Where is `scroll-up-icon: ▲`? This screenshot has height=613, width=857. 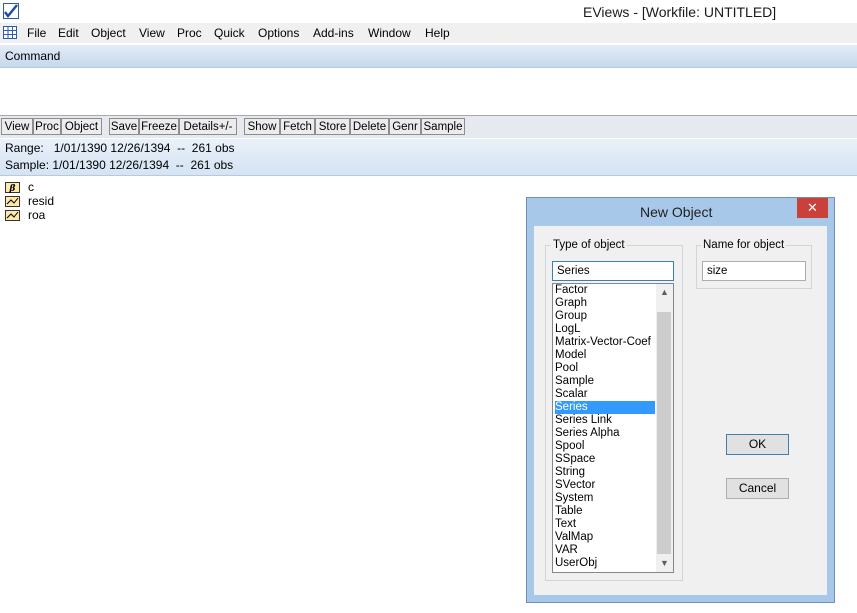
scroll-up-icon: ▲ is located at coordinates (664, 292).